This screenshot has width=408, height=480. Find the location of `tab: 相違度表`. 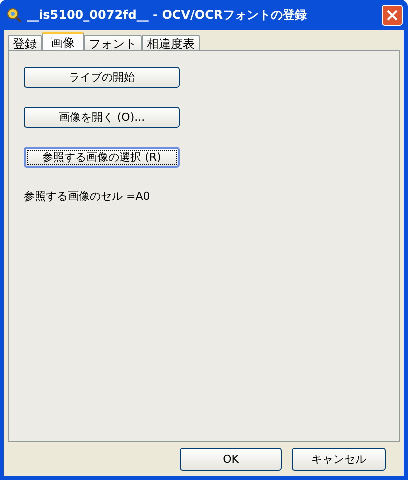

tab: 相違度表 is located at coordinates (171, 42).